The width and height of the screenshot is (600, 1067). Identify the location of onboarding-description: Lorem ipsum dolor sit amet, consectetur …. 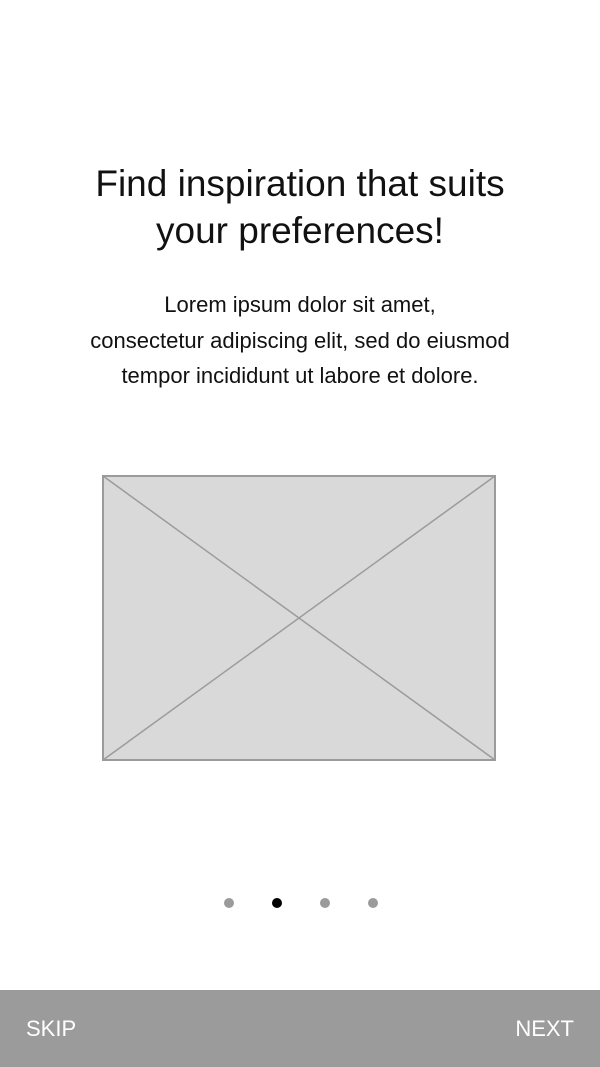
(300, 340).